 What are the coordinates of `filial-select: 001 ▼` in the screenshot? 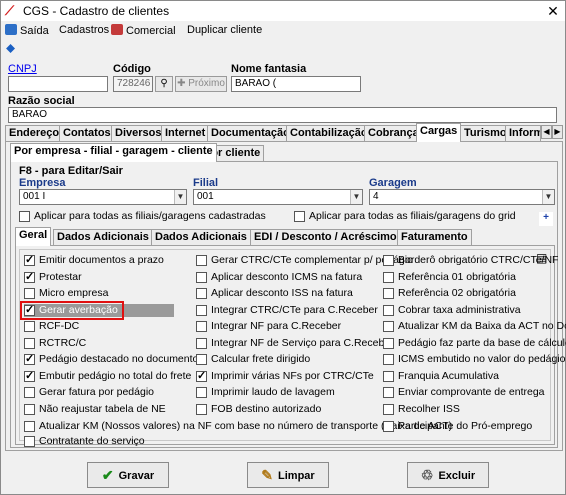 It's located at (278, 197).